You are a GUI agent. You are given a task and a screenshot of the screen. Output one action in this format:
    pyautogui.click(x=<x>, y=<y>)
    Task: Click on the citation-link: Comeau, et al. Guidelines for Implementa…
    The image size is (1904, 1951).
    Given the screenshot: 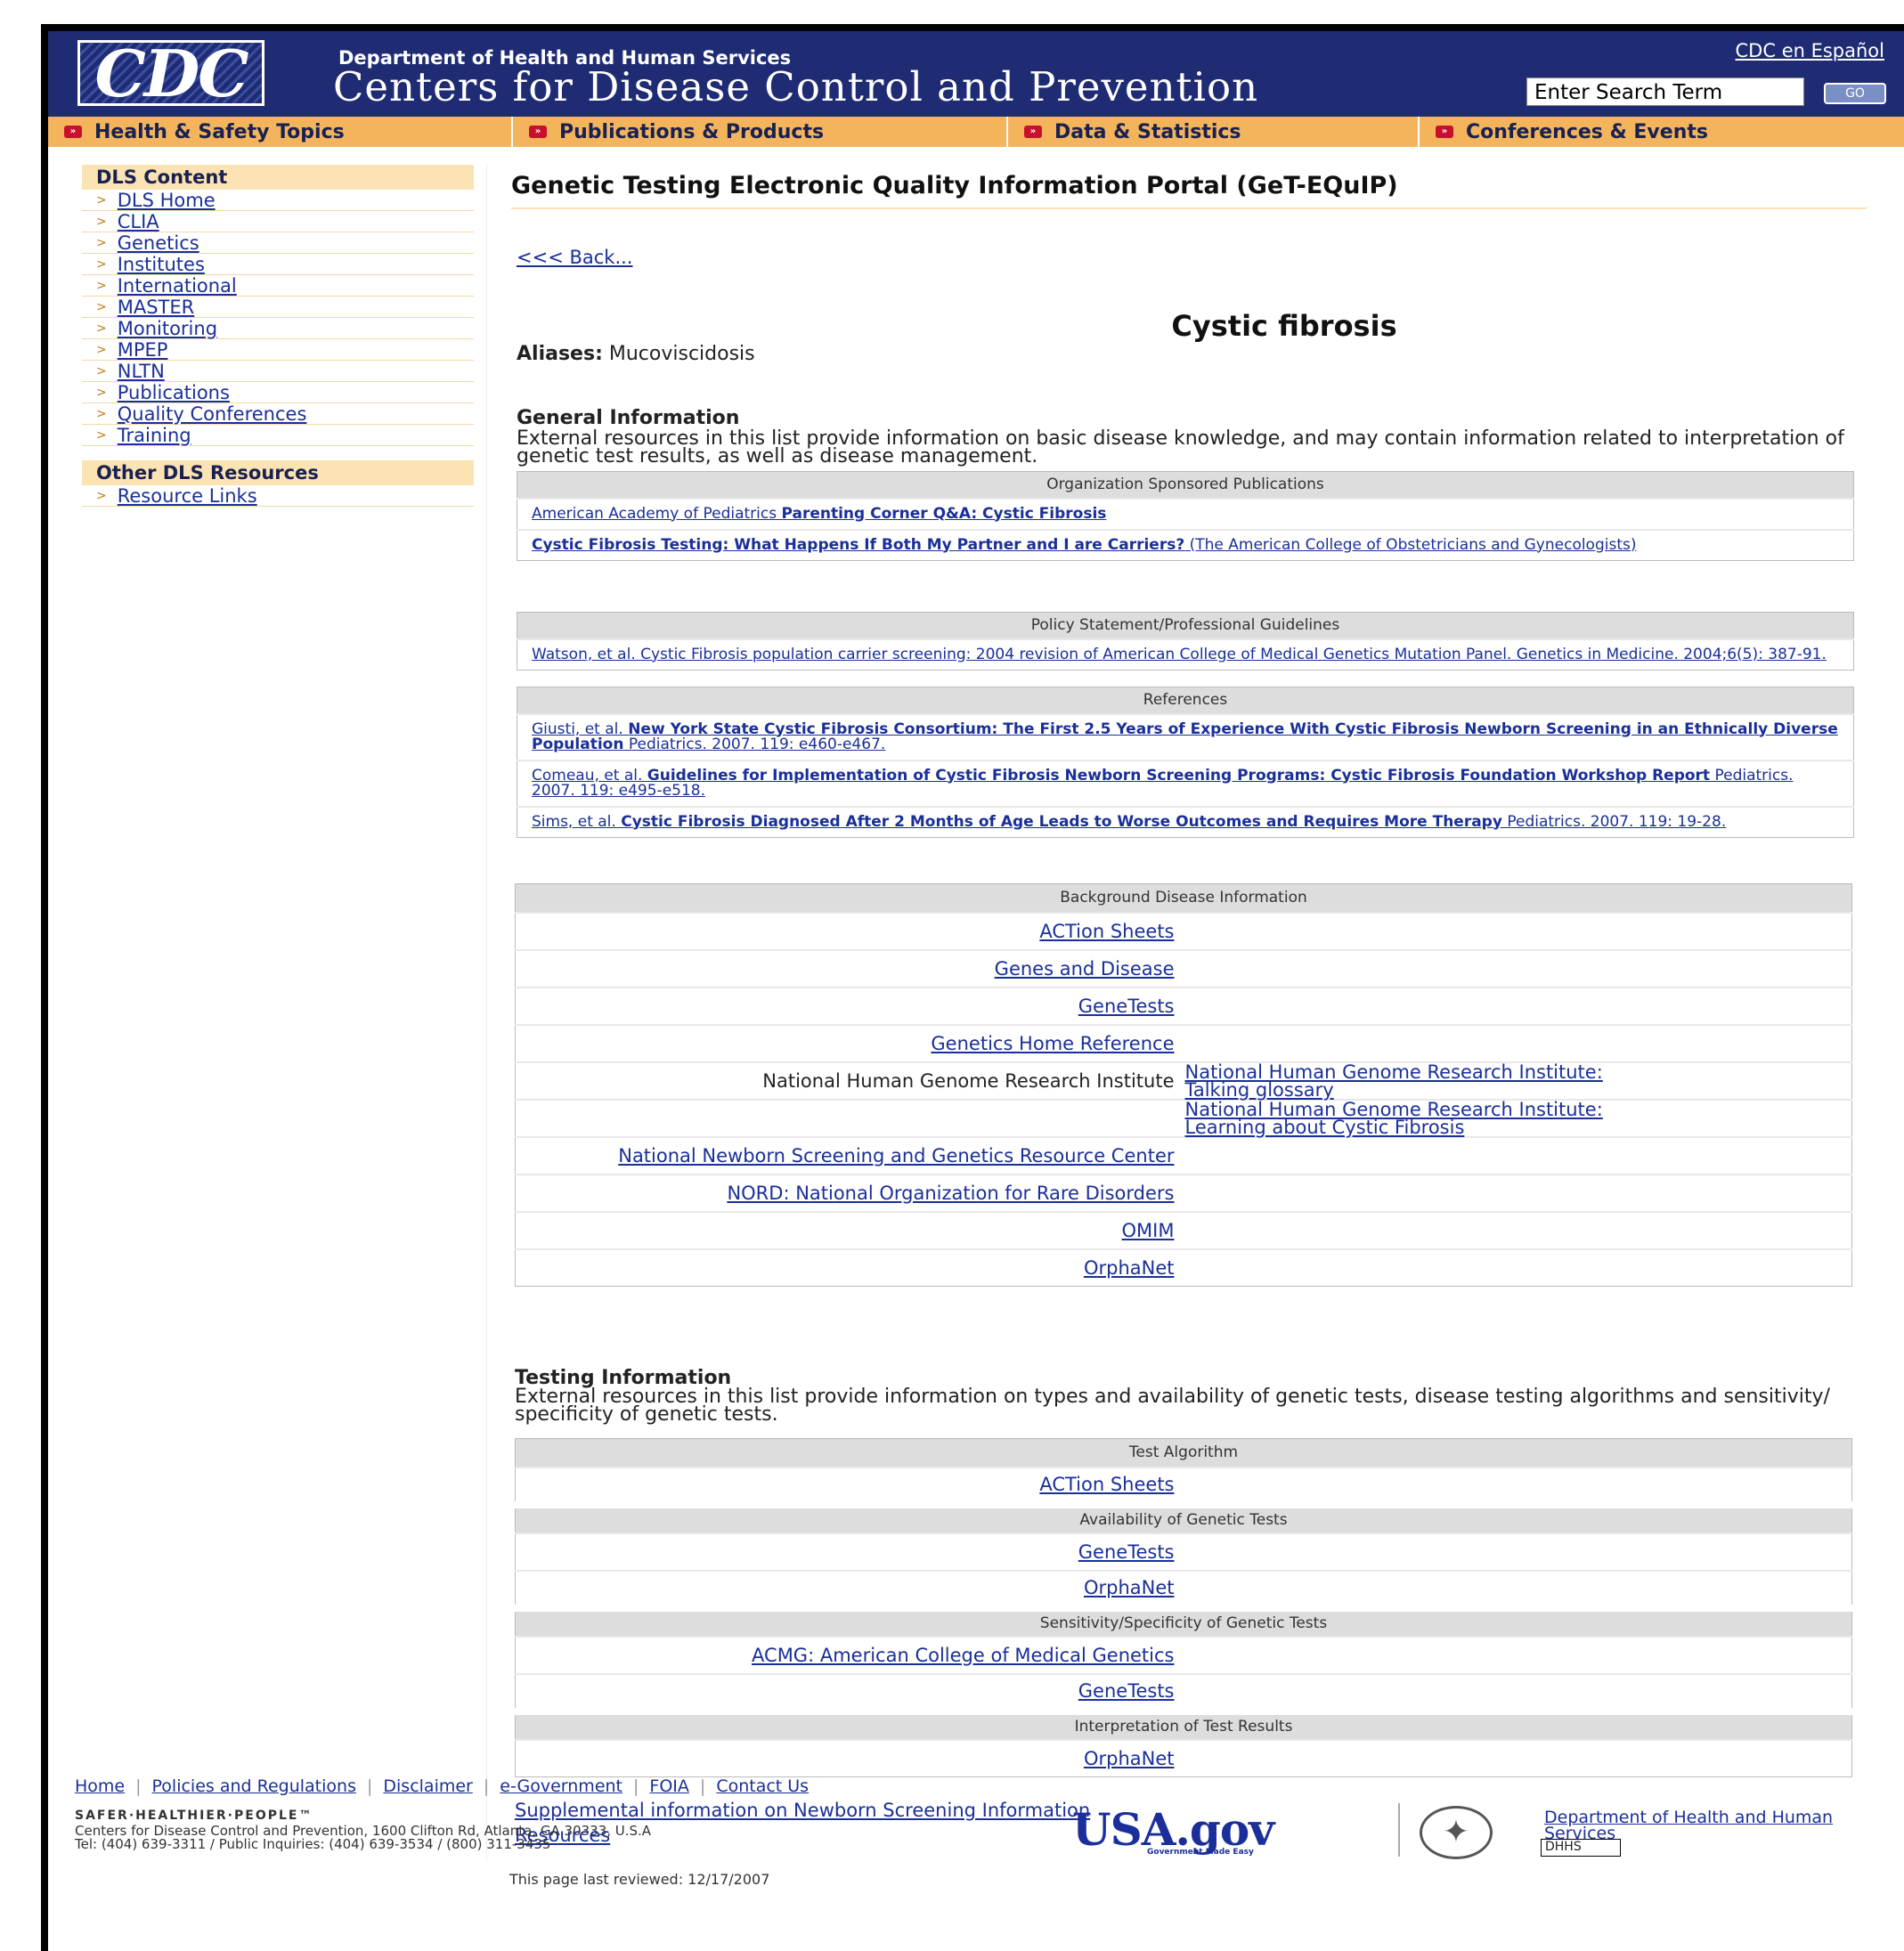 What is the action you would take?
    pyautogui.click(x=1163, y=783)
    